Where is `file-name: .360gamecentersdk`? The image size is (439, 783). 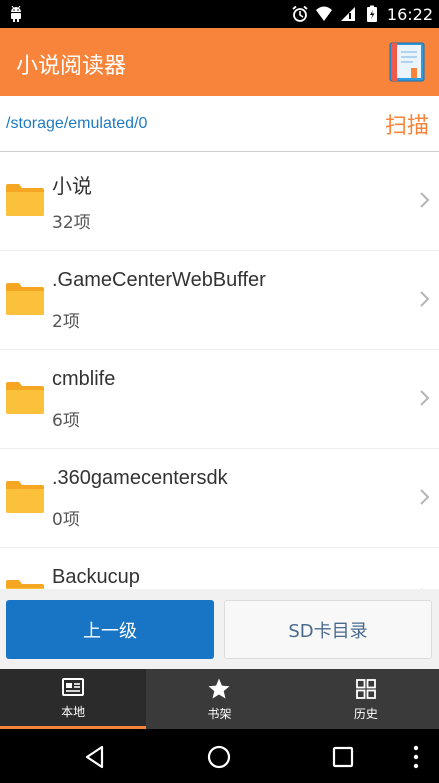
file-name: .360gamecentersdk is located at coordinates (140, 478).